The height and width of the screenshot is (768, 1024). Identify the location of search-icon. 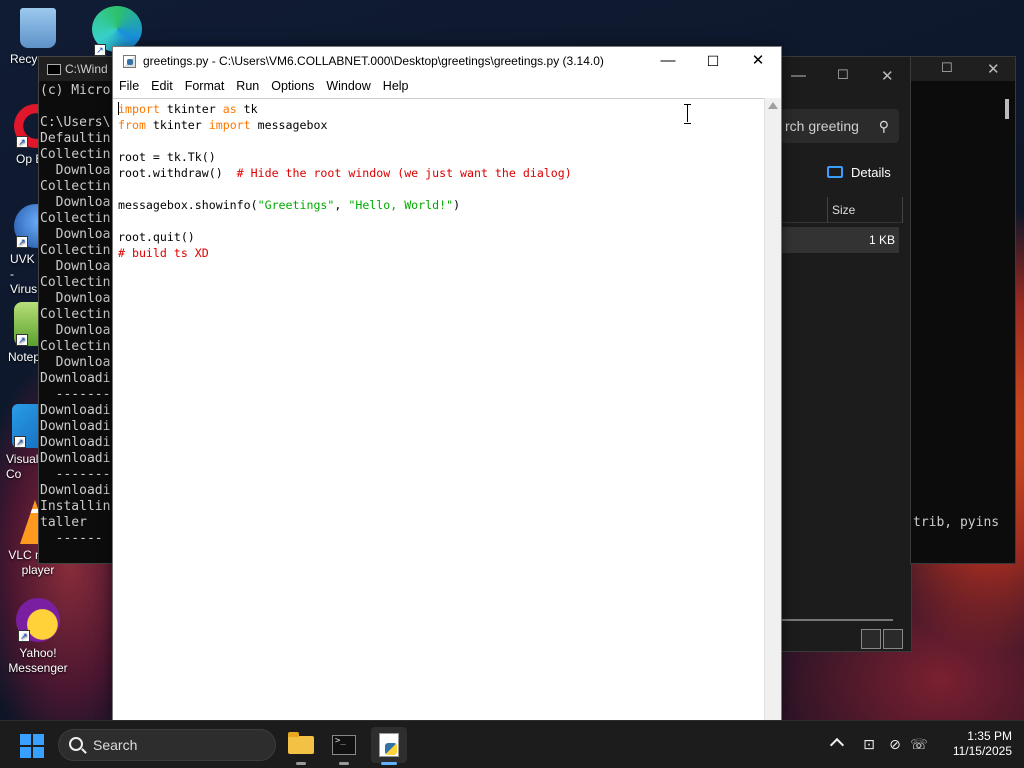
(76, 744).